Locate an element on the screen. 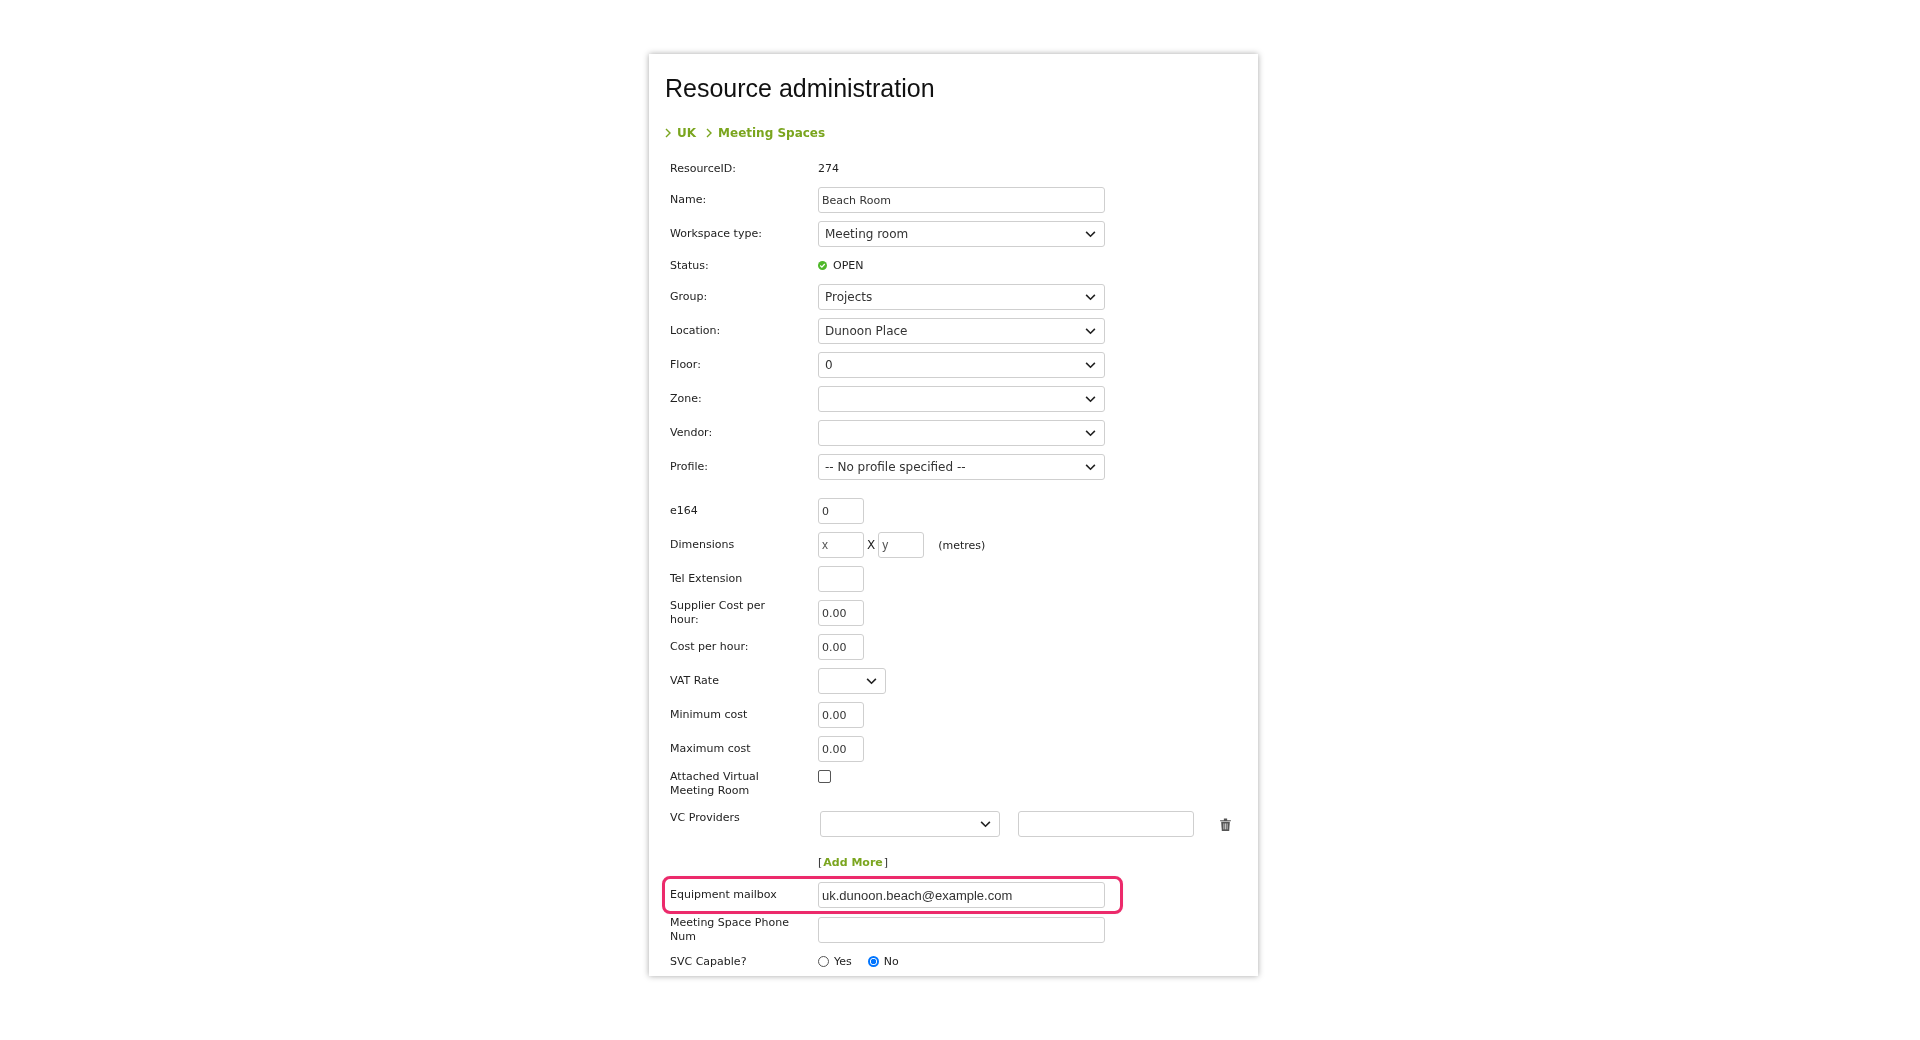 This screenshot has height=1040, width=1920. page-title: Resource administration is located at coordinates (800, 88).